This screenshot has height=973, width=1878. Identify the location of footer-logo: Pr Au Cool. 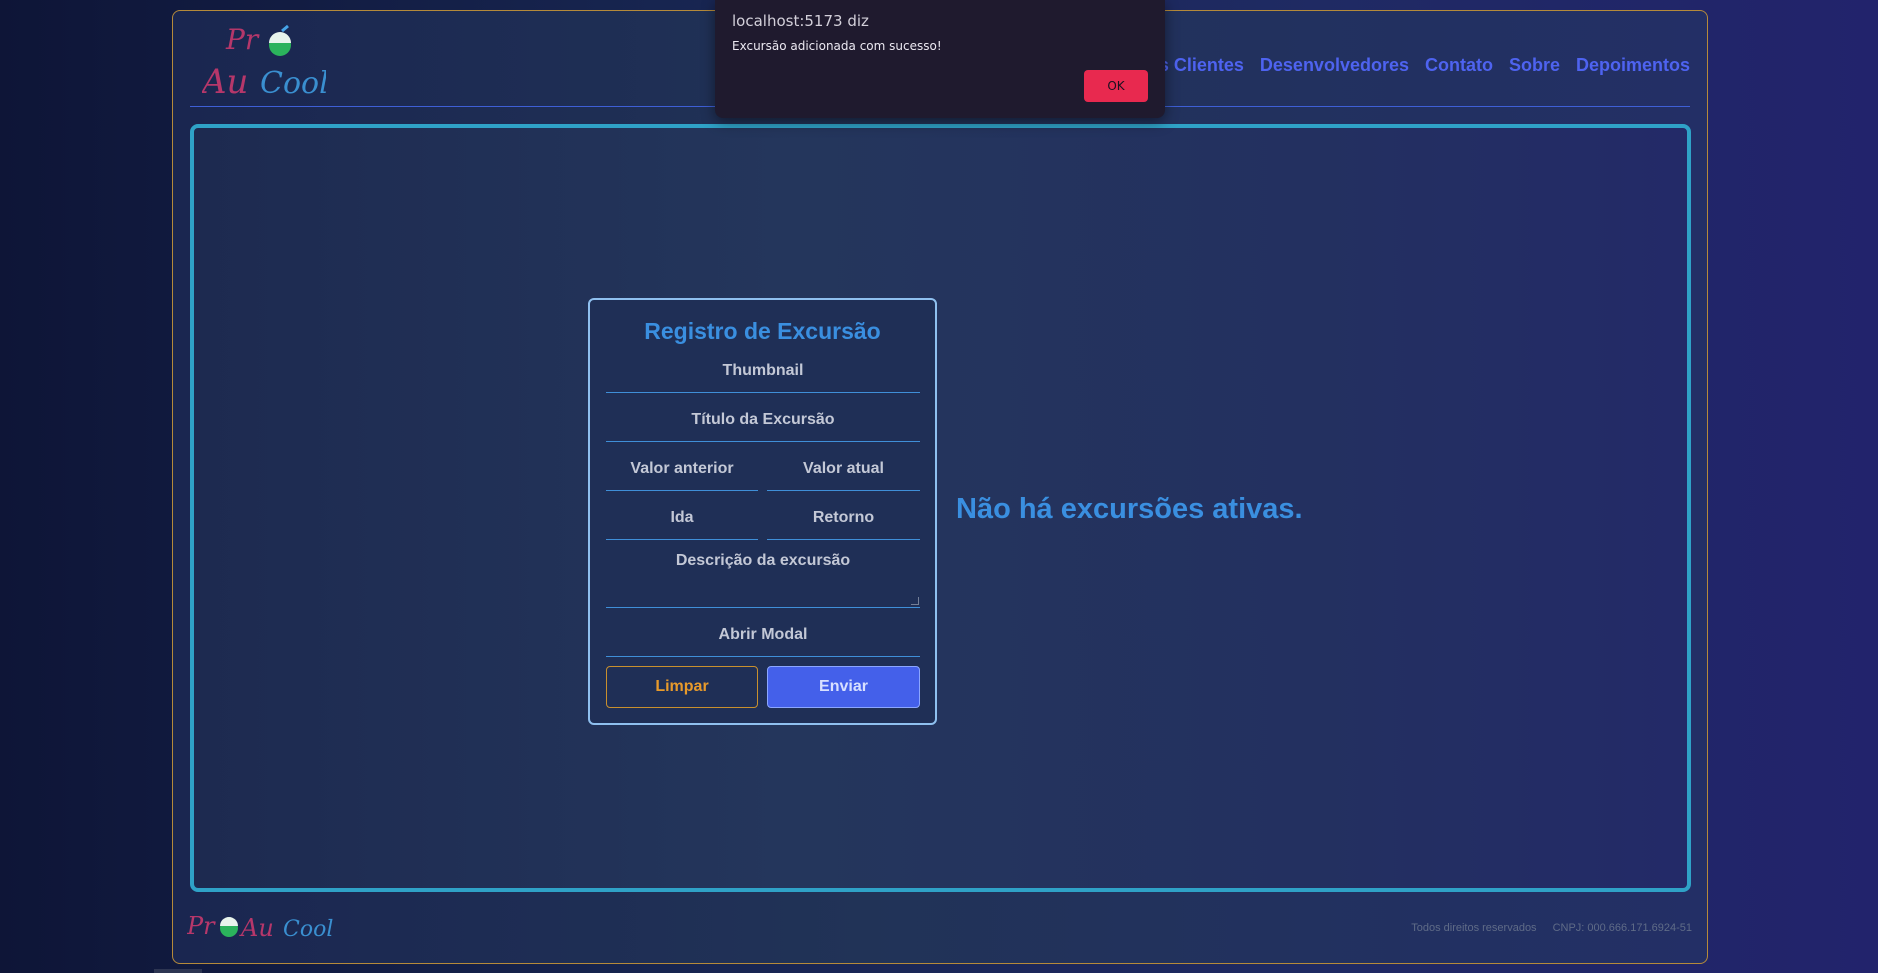
(260, 927).